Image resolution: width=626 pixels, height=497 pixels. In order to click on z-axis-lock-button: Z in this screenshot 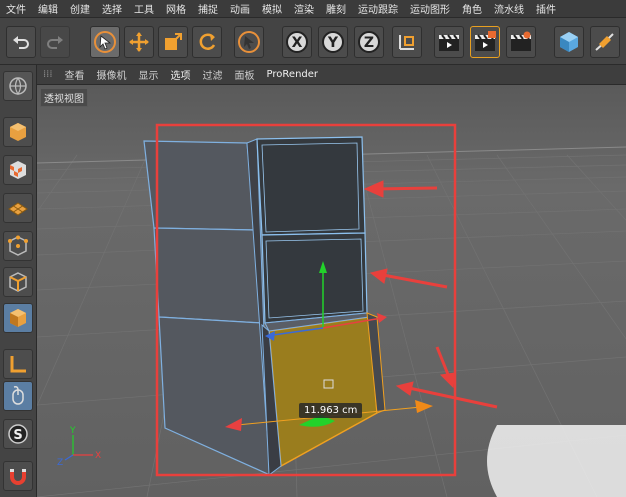, I will do `click(369, 42)`.